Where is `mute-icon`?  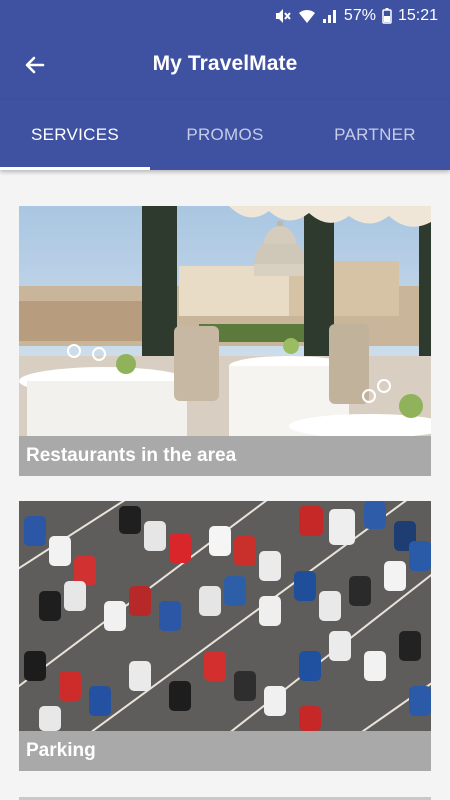 mute-icon is located at coordinates (283, 16).